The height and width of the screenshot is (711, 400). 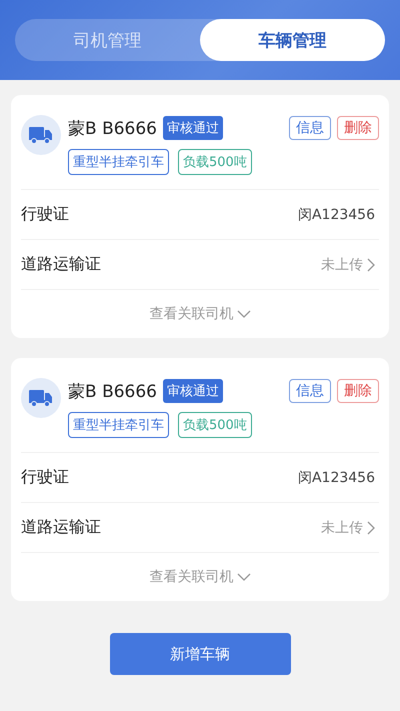 I want to click on tab: 司机管理, so click(x=107, y=40).